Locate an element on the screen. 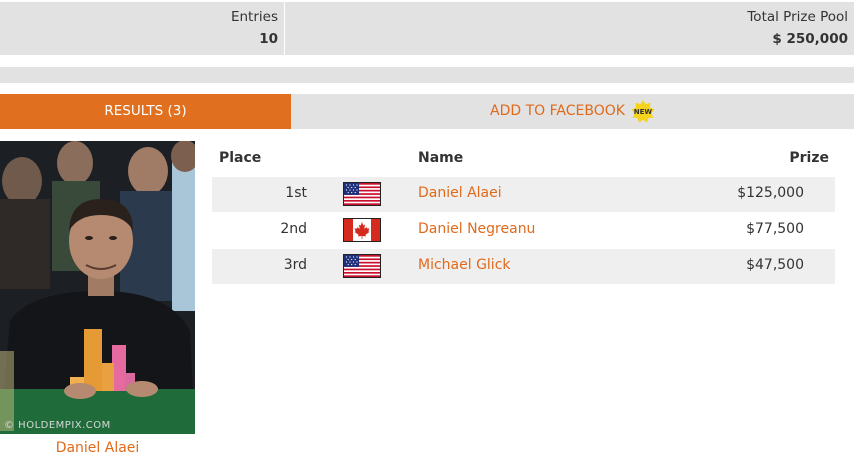  table-row: 3rd Michael Glick $47,500 is located at coordinates (523, 266).